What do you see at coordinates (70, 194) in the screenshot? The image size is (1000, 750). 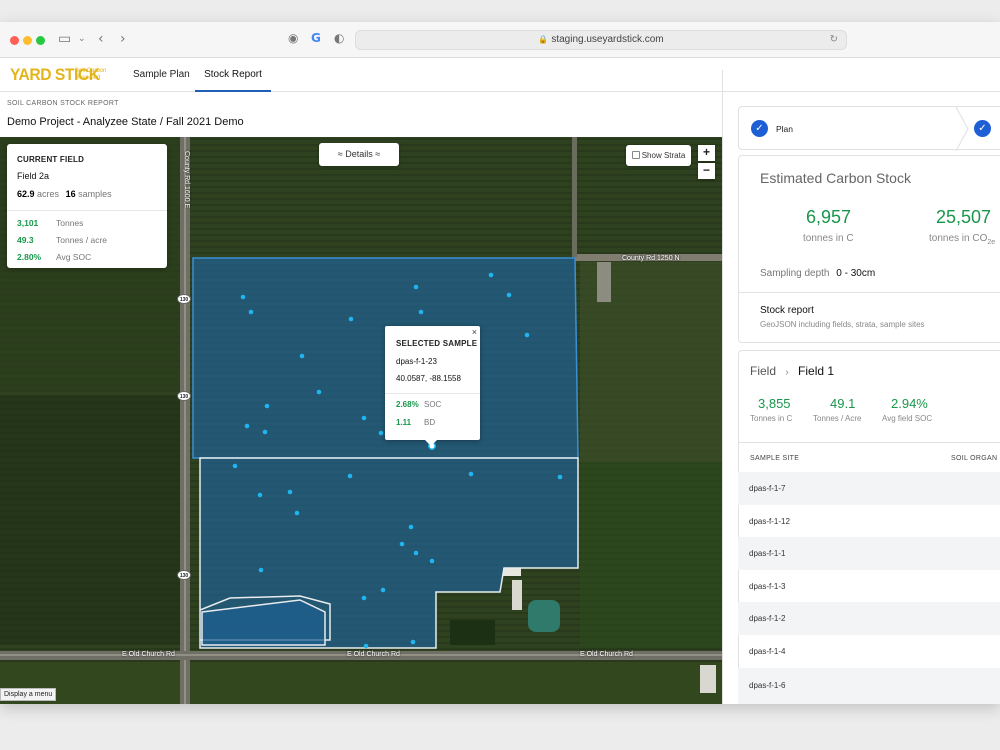 I see `samples-value: 16` at bounding box center [70, 194].